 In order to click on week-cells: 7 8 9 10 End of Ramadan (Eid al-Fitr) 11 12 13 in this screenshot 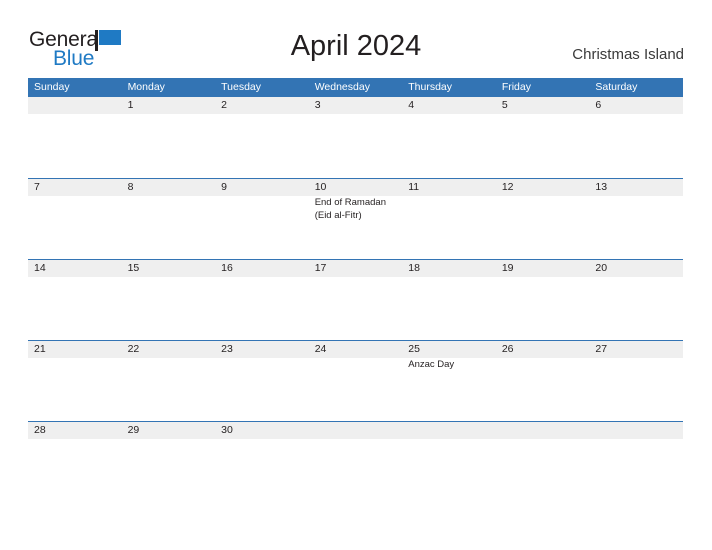, I will do `click(355, 219)`.